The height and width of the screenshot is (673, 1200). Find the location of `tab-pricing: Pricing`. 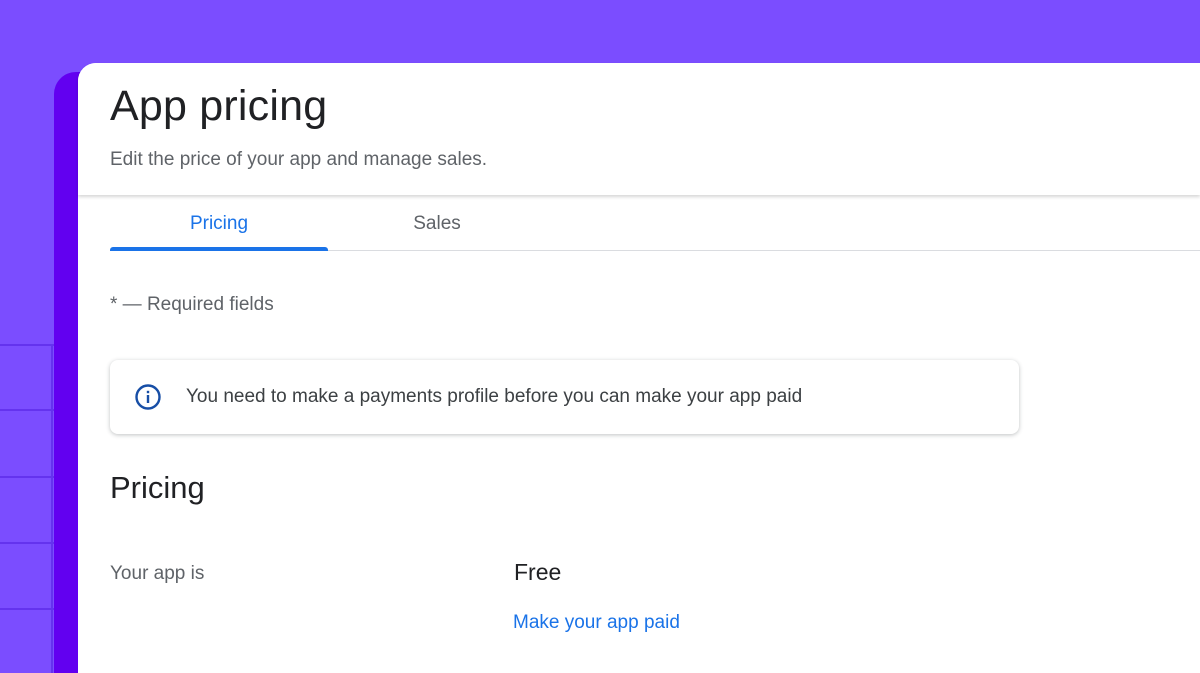

tab-pricing: Pricing is located at coordinates (219, 224).